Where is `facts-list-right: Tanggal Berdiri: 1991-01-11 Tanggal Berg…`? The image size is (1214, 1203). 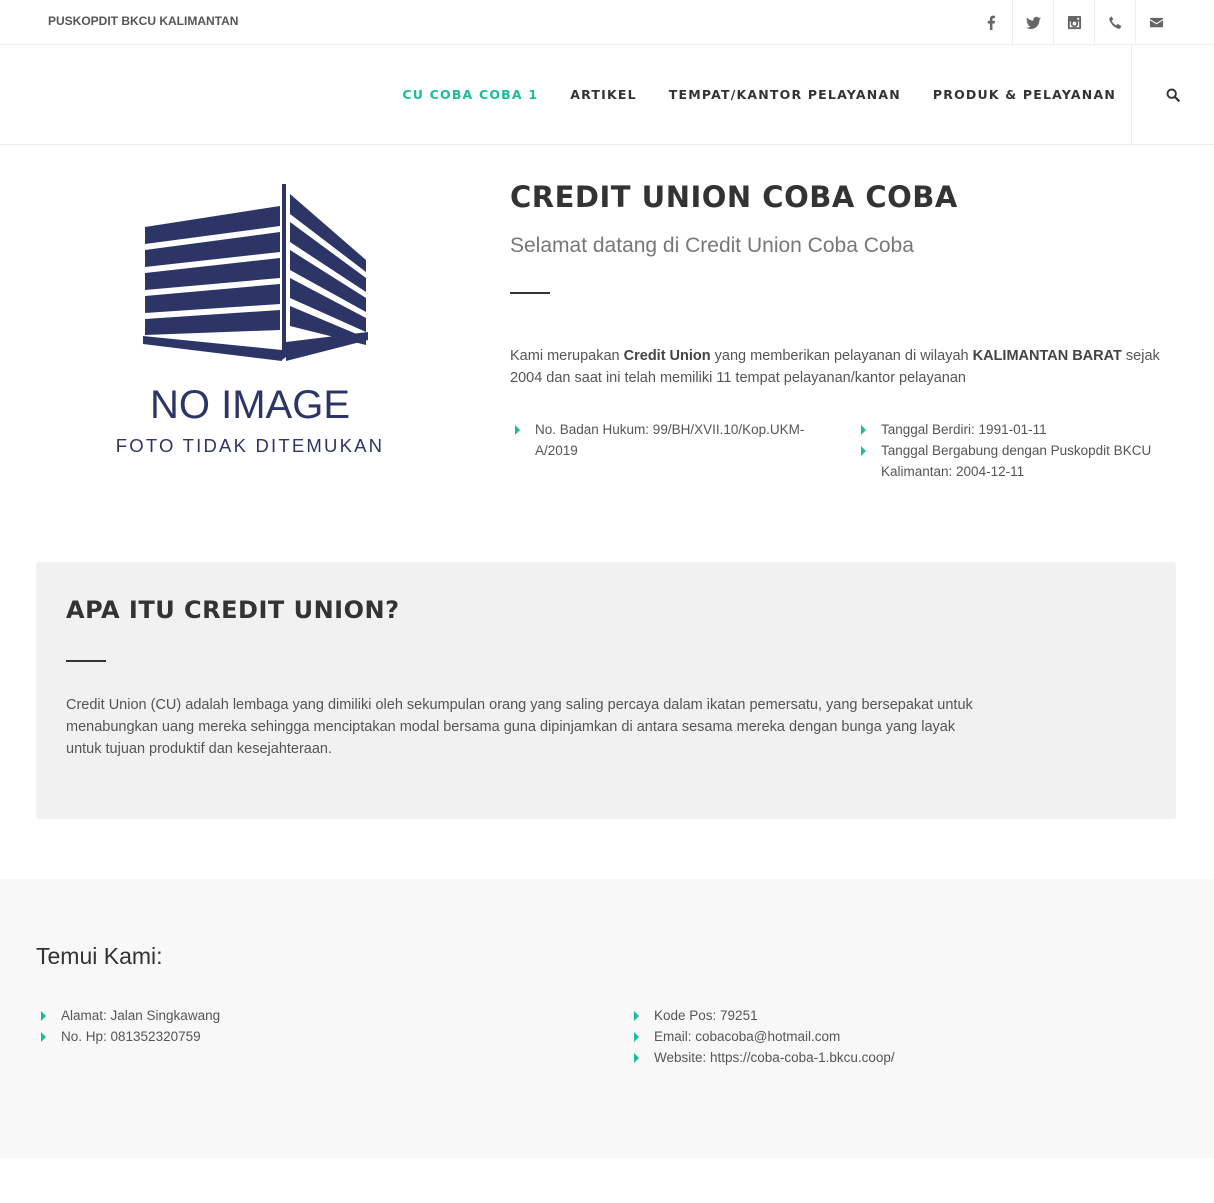
facts-list-right: Tanggal Berdiri: 1991-01-11 Tanggal Berg… is located at coordinates (1016, 450).